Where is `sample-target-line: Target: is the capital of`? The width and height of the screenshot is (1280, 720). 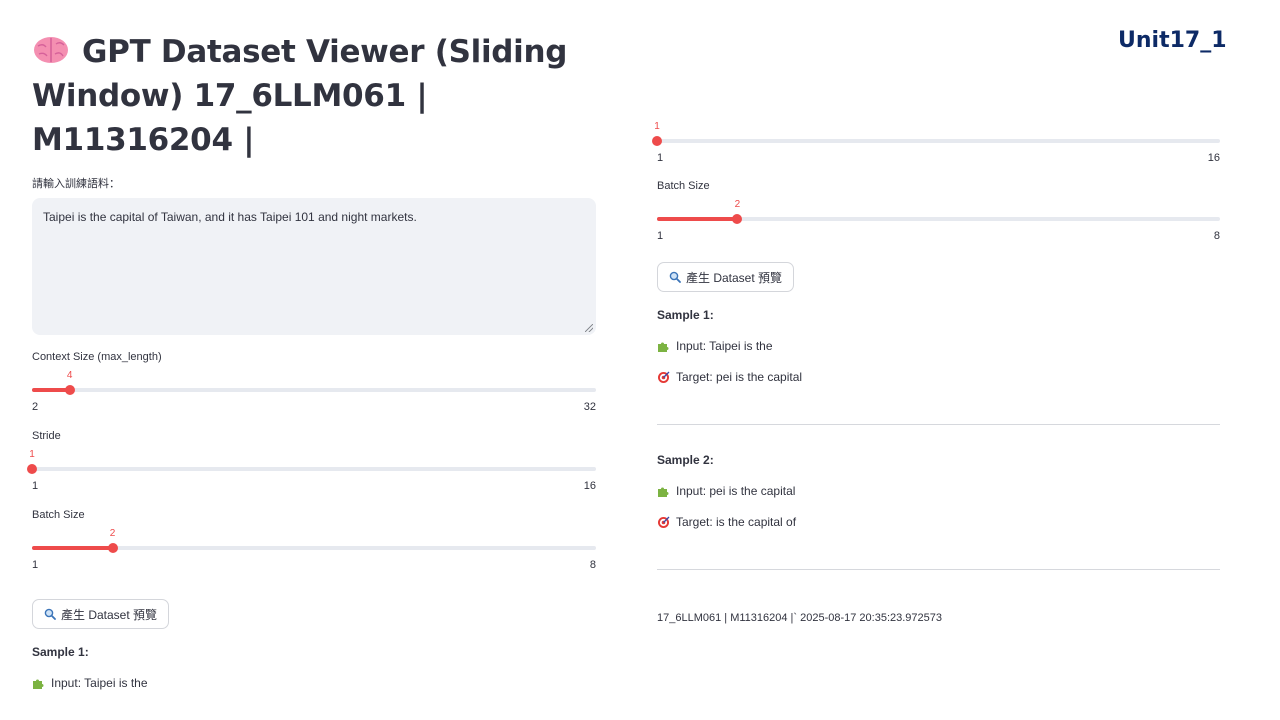 sample-target-line: Target: is the capital of is located at coordinates (938, 522).